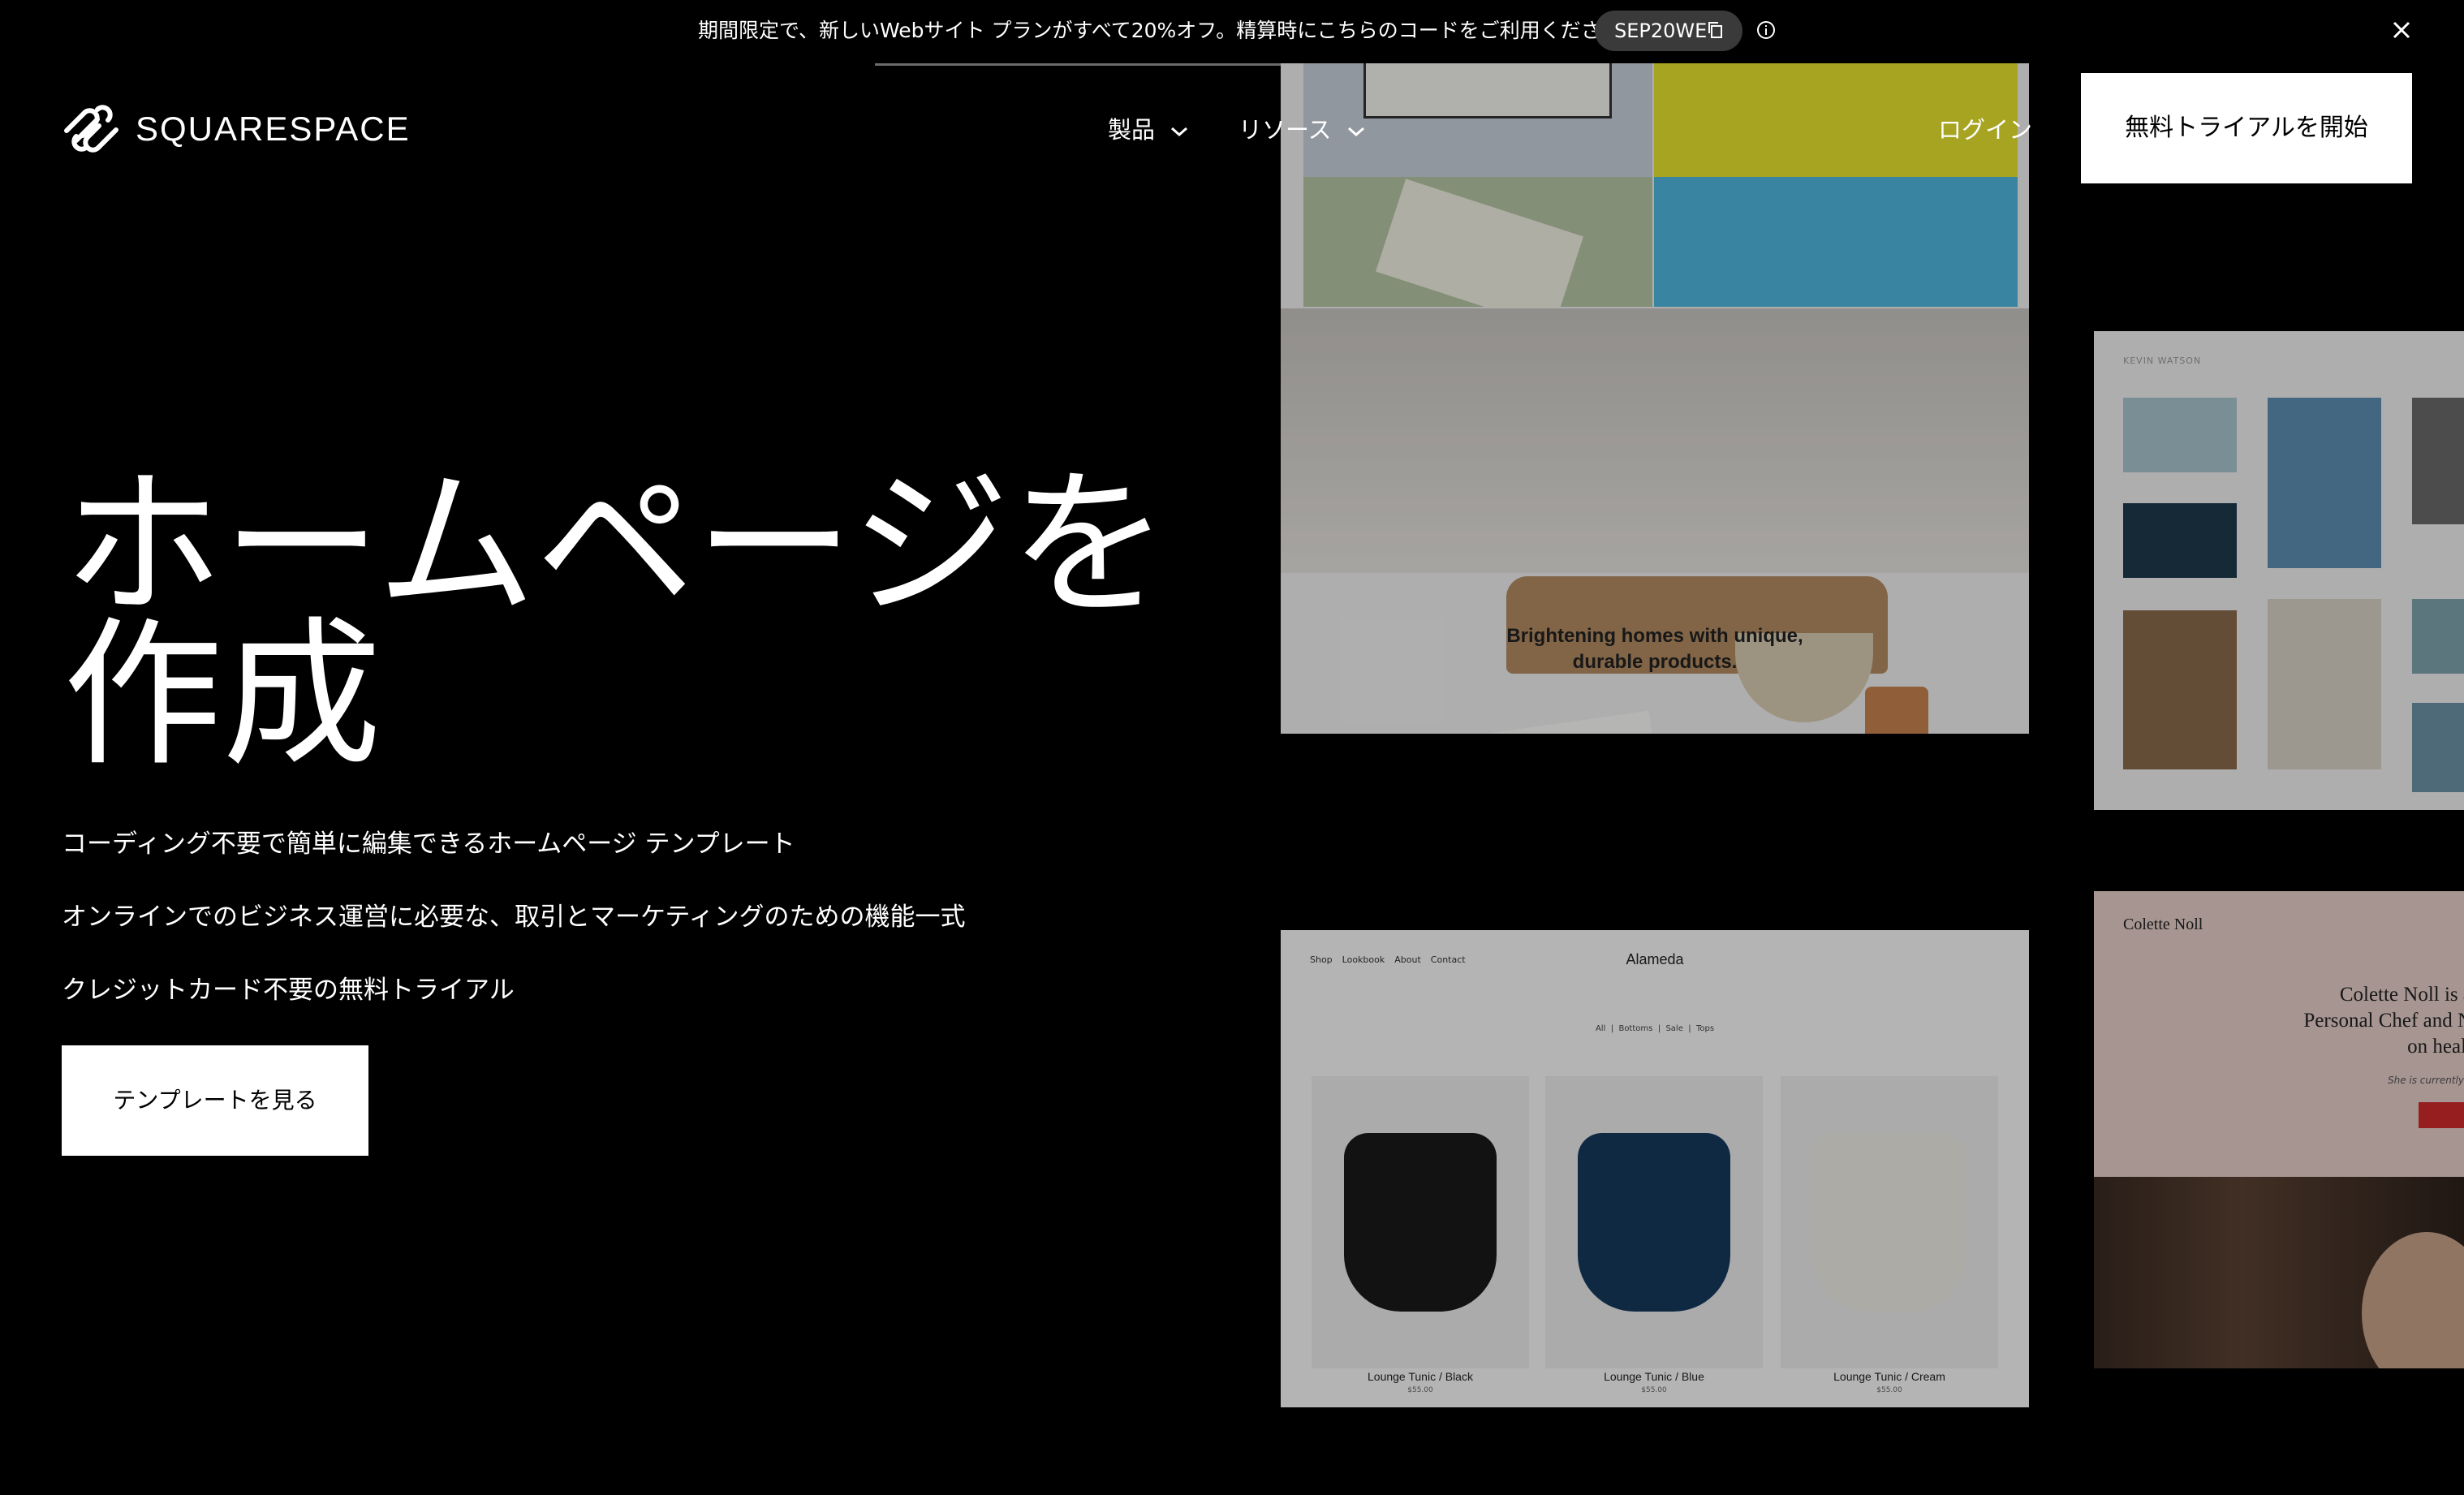 The image size is (2464, 1495). What do you see at coordinates (2163, 360) in the screenshot?
I see `template-site-name: KEVIN WATSON` at bounding box center [2163, 360].